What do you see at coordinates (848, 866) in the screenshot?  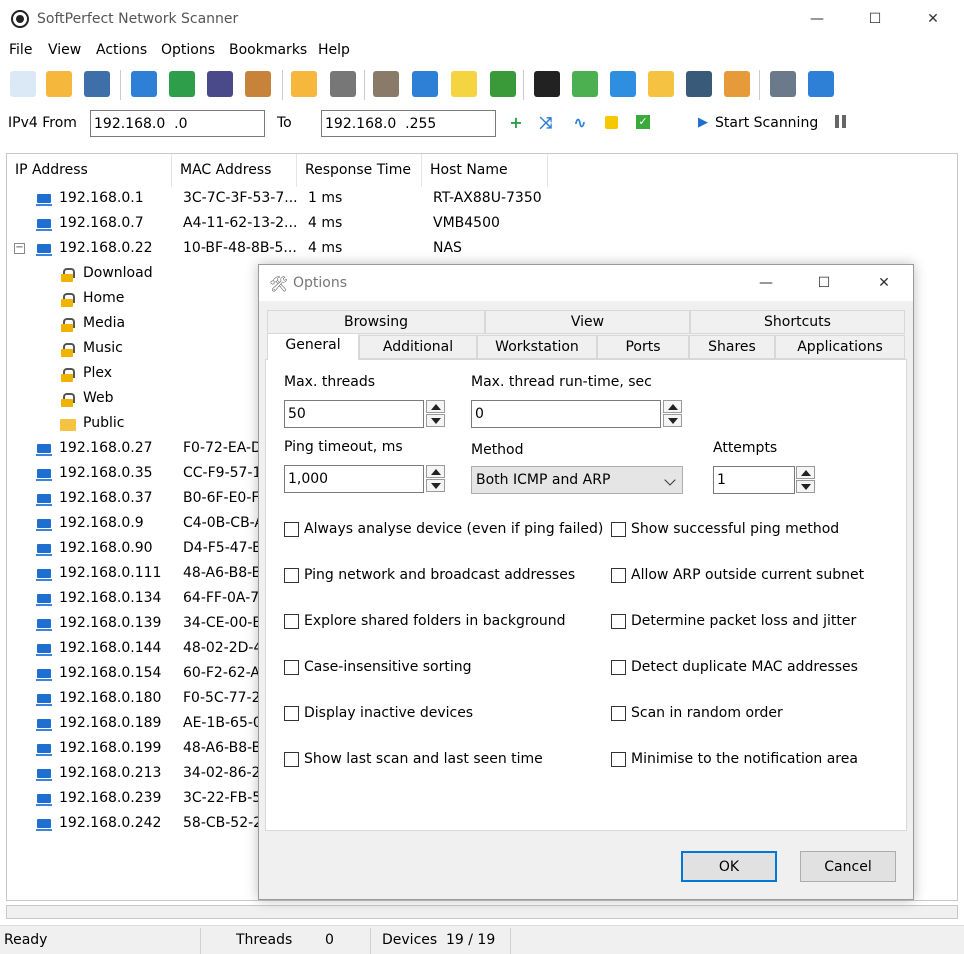 I see `cancel-button: Cancel` at bounding box center [848, 866].